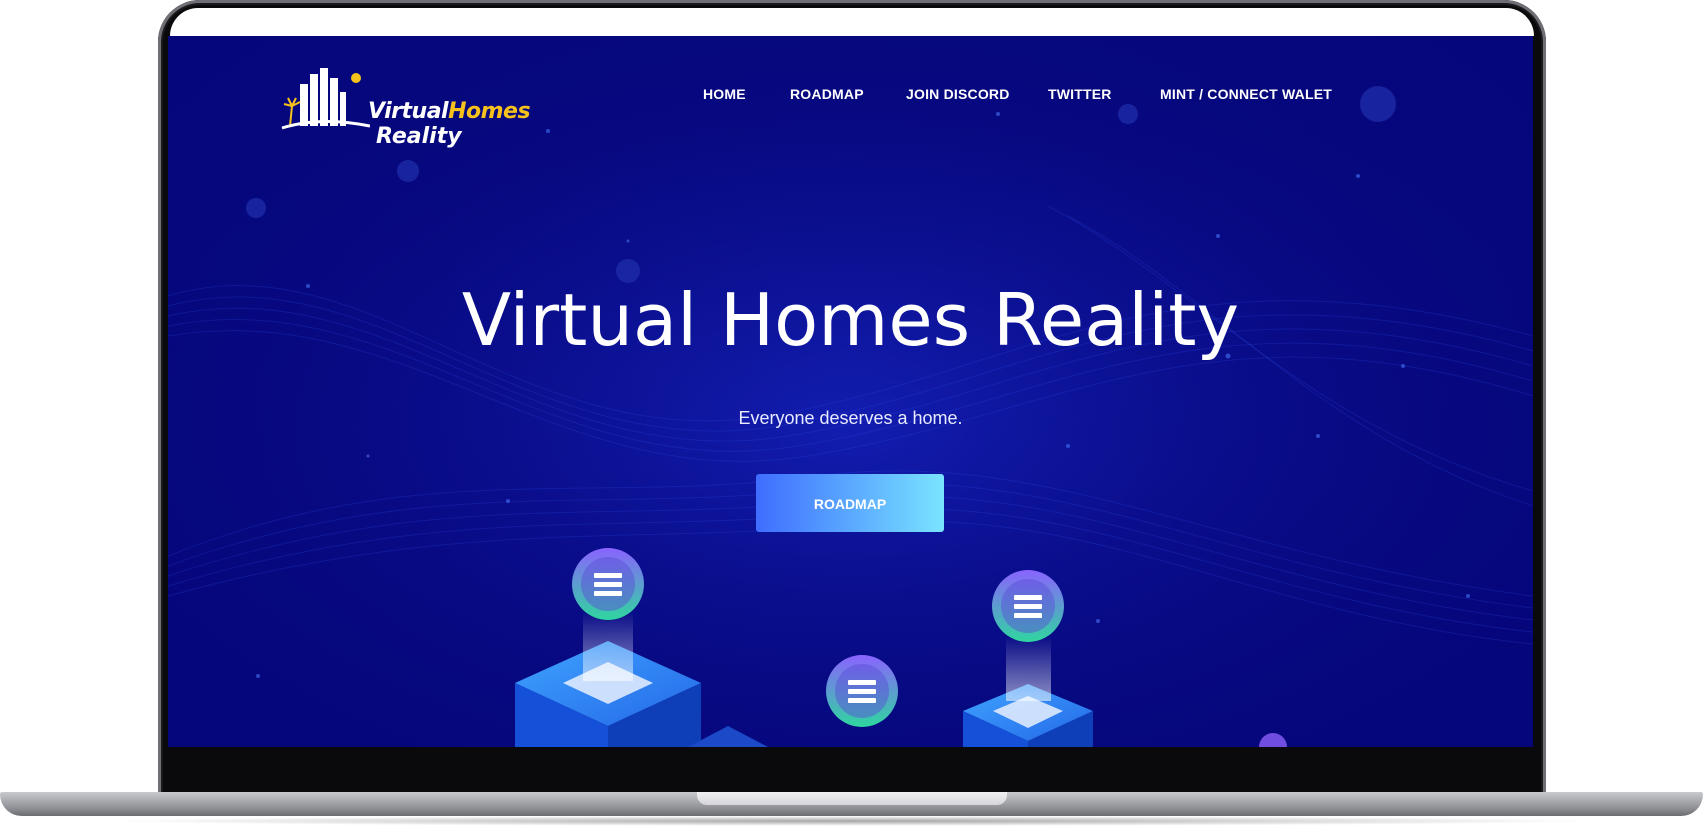  I want to click on laptop-base-notch, so click(852, 798).